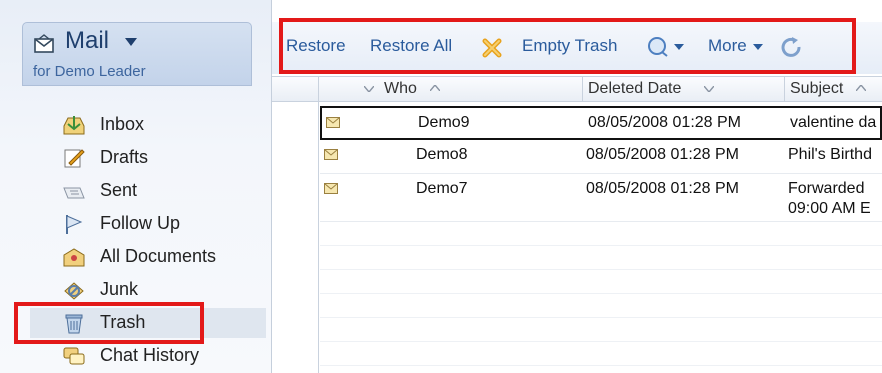 This screenshot has height=373, width=882. What do you see at coordinates (87, 41) in the screenshot?
I see `mail-title: Mail` at bounding box center [87, 41].